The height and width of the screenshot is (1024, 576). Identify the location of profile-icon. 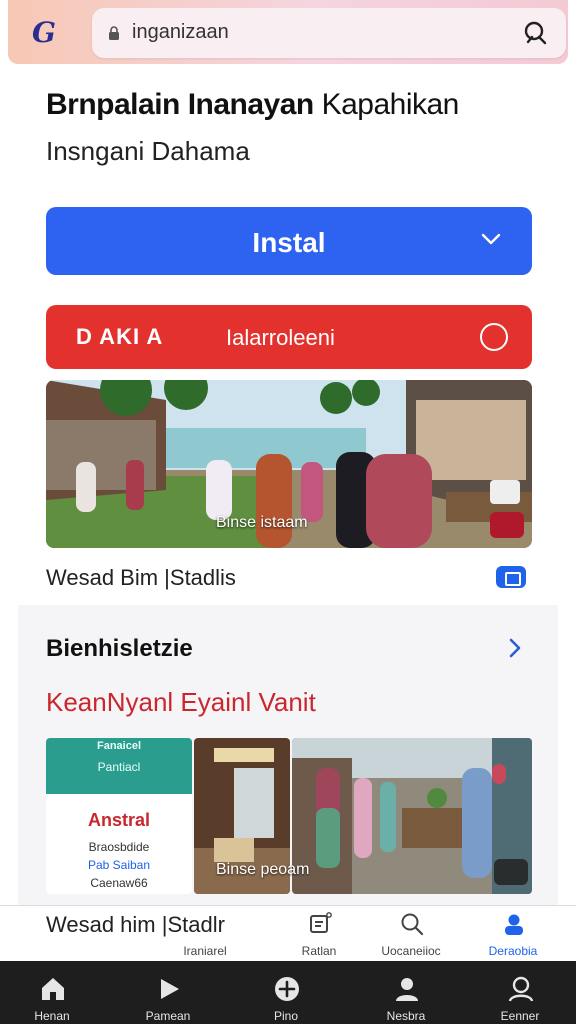
(514, 924).